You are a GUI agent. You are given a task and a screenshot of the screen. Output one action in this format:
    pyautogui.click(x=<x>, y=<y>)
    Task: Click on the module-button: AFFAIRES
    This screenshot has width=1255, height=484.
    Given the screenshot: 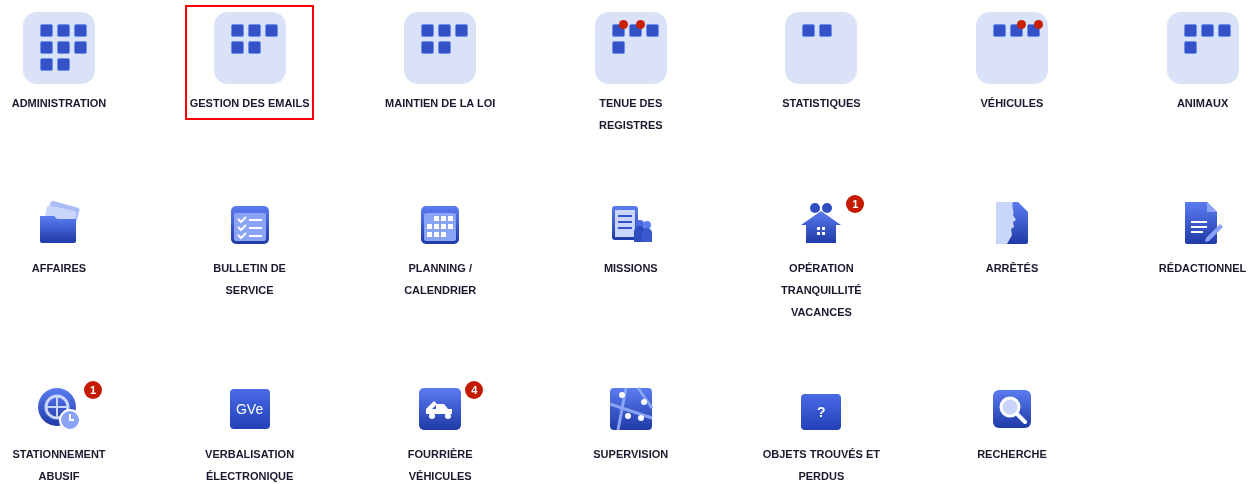 What is the action you would take?
    pyautogui.click(x=59, y=240)
    